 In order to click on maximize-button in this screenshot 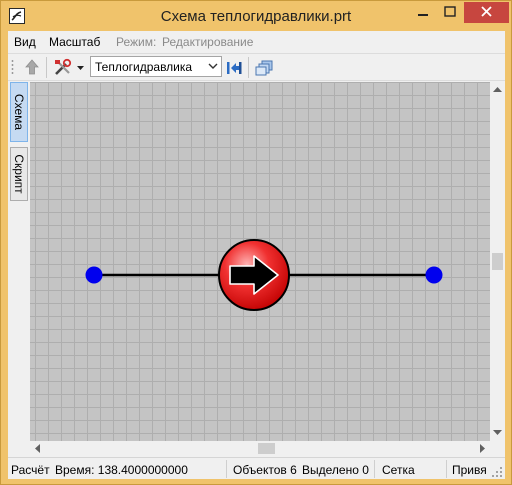, I will do `click(450, 12)`.